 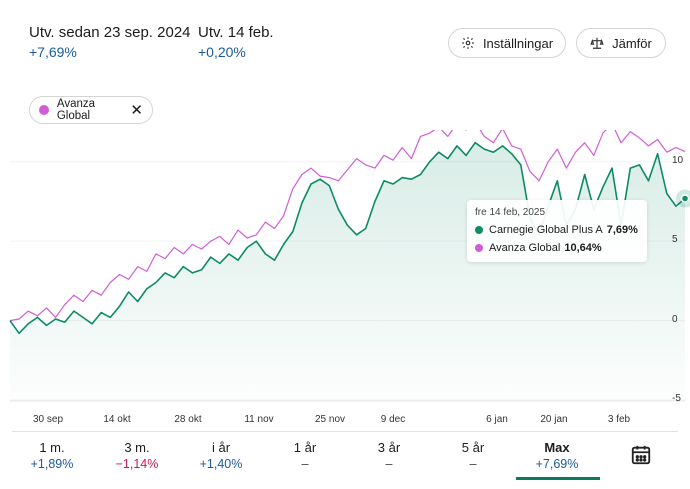 What do you see at coordinates (473, 447) in the screenshot?
I see `period-label: 5 år` at bounding box center [473, 447].